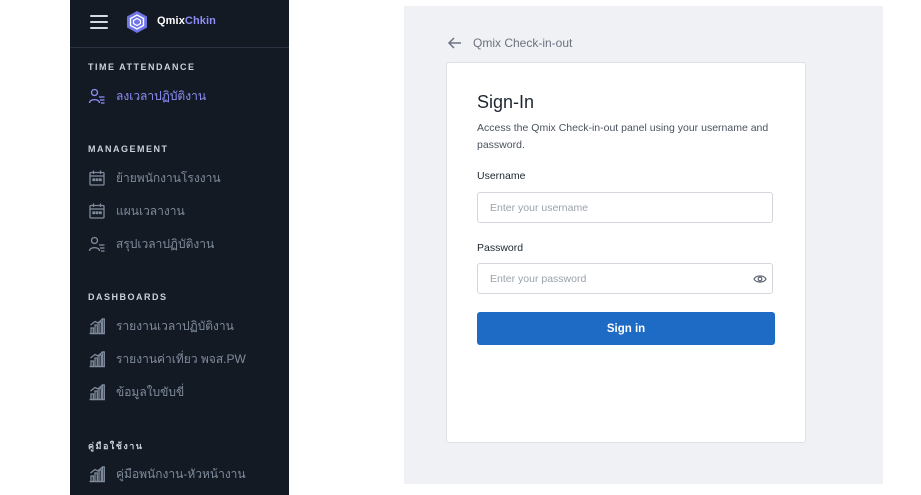 The height and width of the screenshot is (495, 921). What do you see at coordinates (128, 297) in the screenshot?
I see `section-title-dashboards: DASHBOARDS` at bounding box center [128, 297].